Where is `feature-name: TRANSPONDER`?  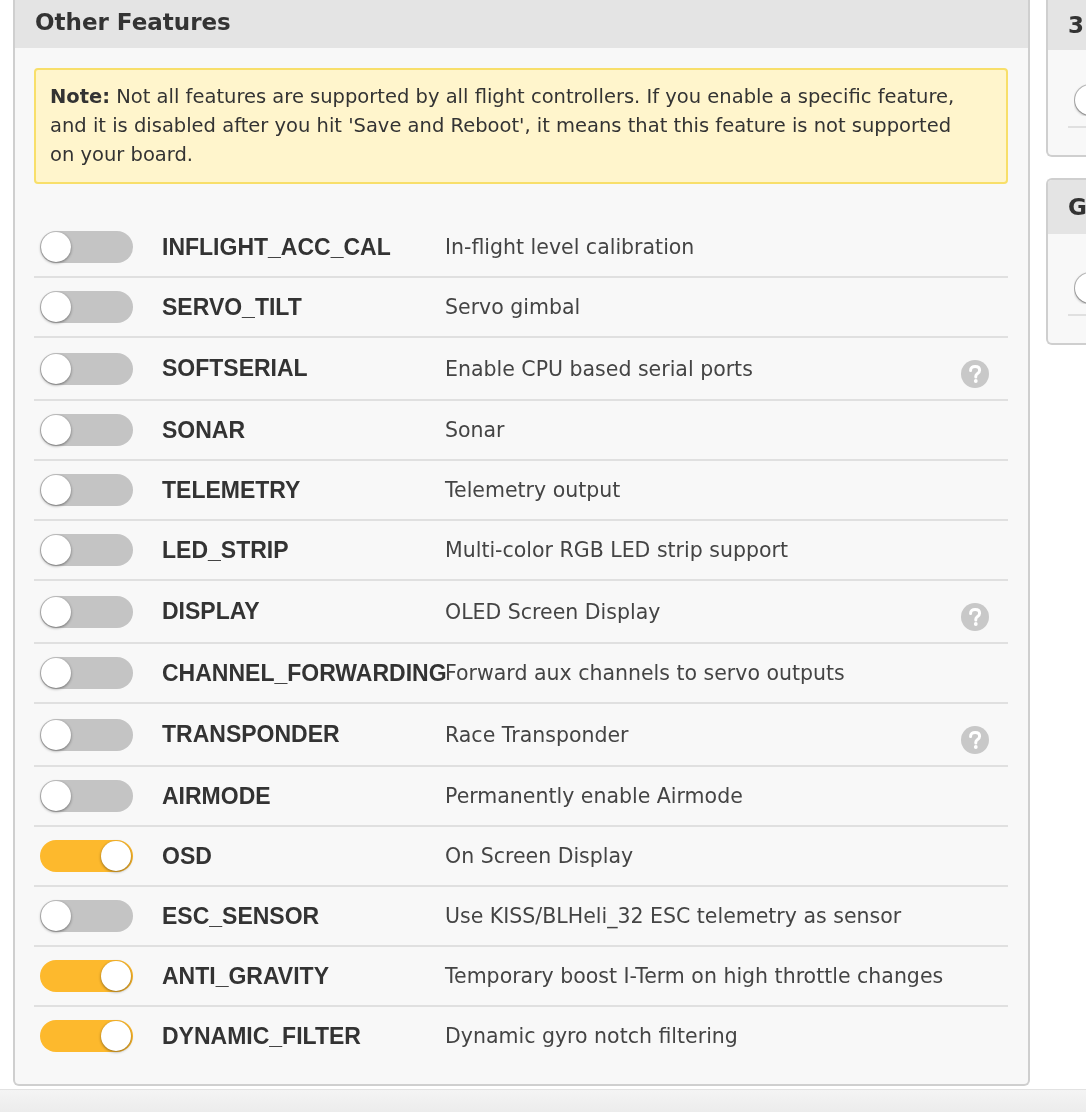 feature-name: TRANSPONDER is located at coordinates (251, 734).